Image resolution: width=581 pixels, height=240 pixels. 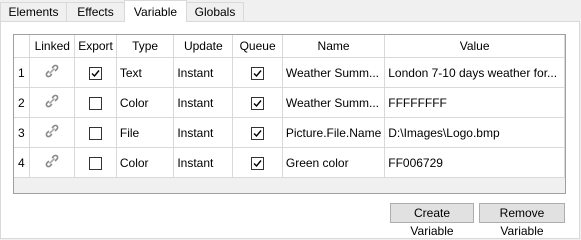 I want to click on column-header-rownum, so click(x=22, y=46).